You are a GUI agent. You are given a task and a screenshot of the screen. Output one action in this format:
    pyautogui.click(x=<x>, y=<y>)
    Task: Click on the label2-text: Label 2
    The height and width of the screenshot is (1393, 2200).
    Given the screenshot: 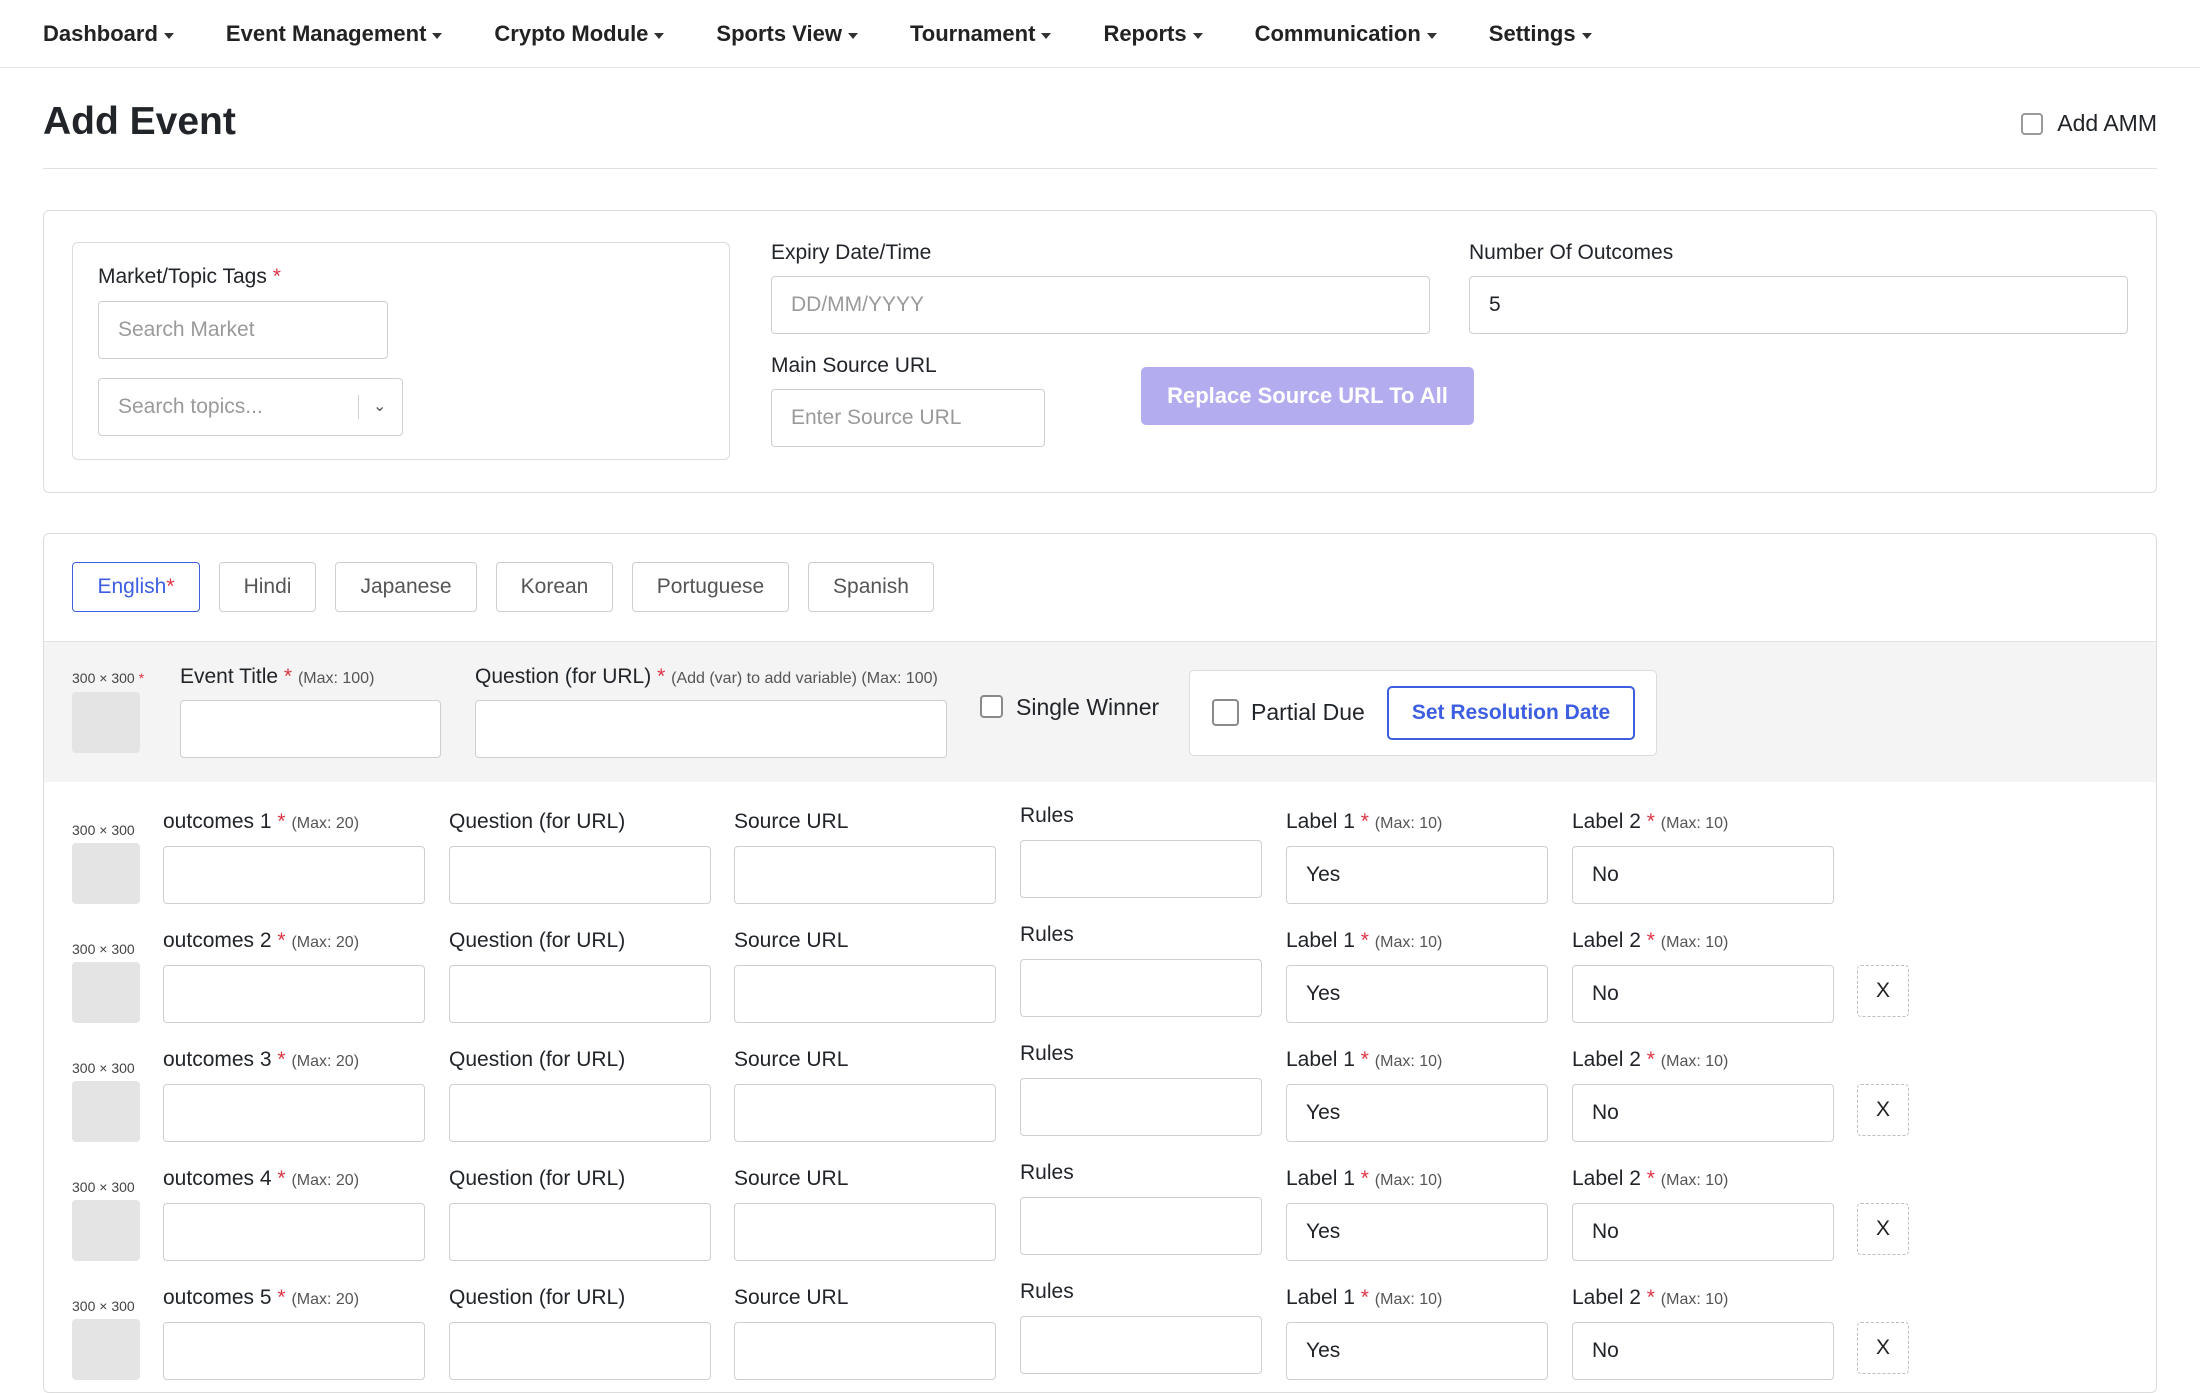 What is the action you would take?
    pyautogui.click(x=1606, y=940)
    